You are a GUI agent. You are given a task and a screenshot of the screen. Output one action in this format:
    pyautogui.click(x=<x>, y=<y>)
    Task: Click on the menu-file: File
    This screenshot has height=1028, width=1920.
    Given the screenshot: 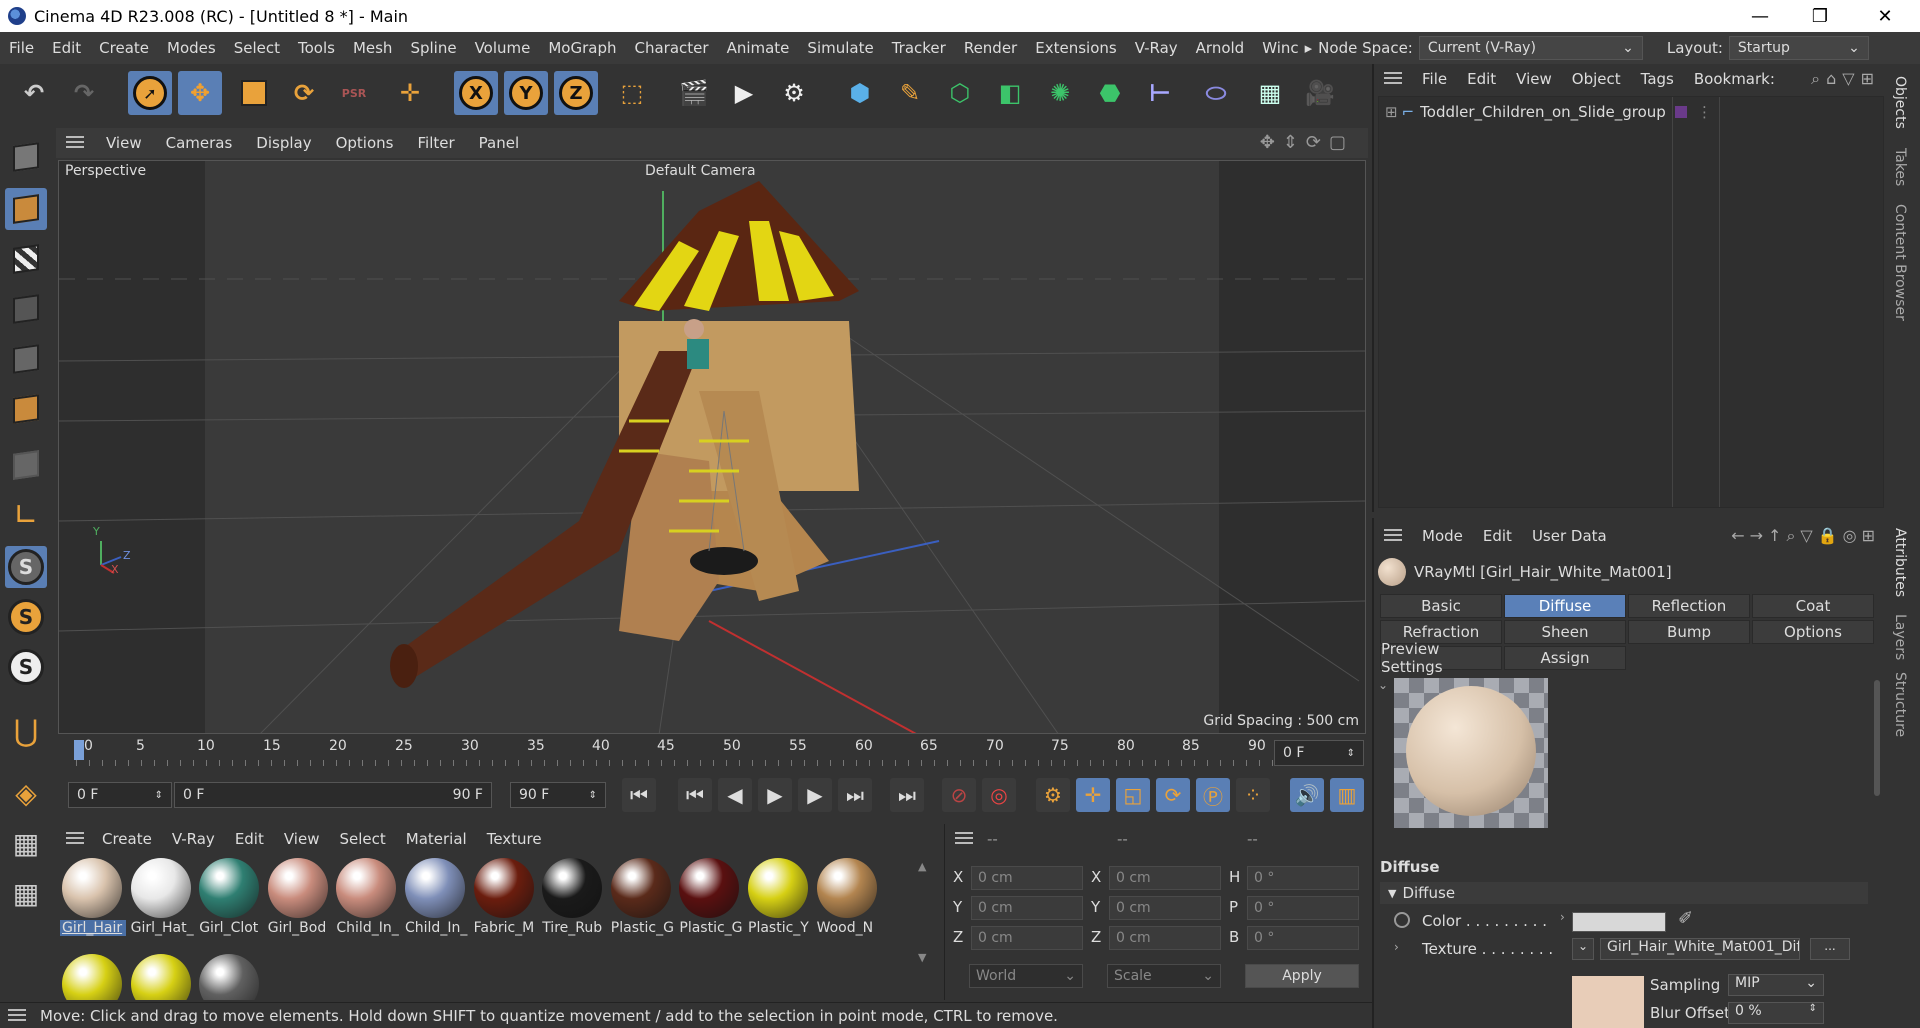 What is the action you would take?
    pyautogui.click(x=21, y=48)
    